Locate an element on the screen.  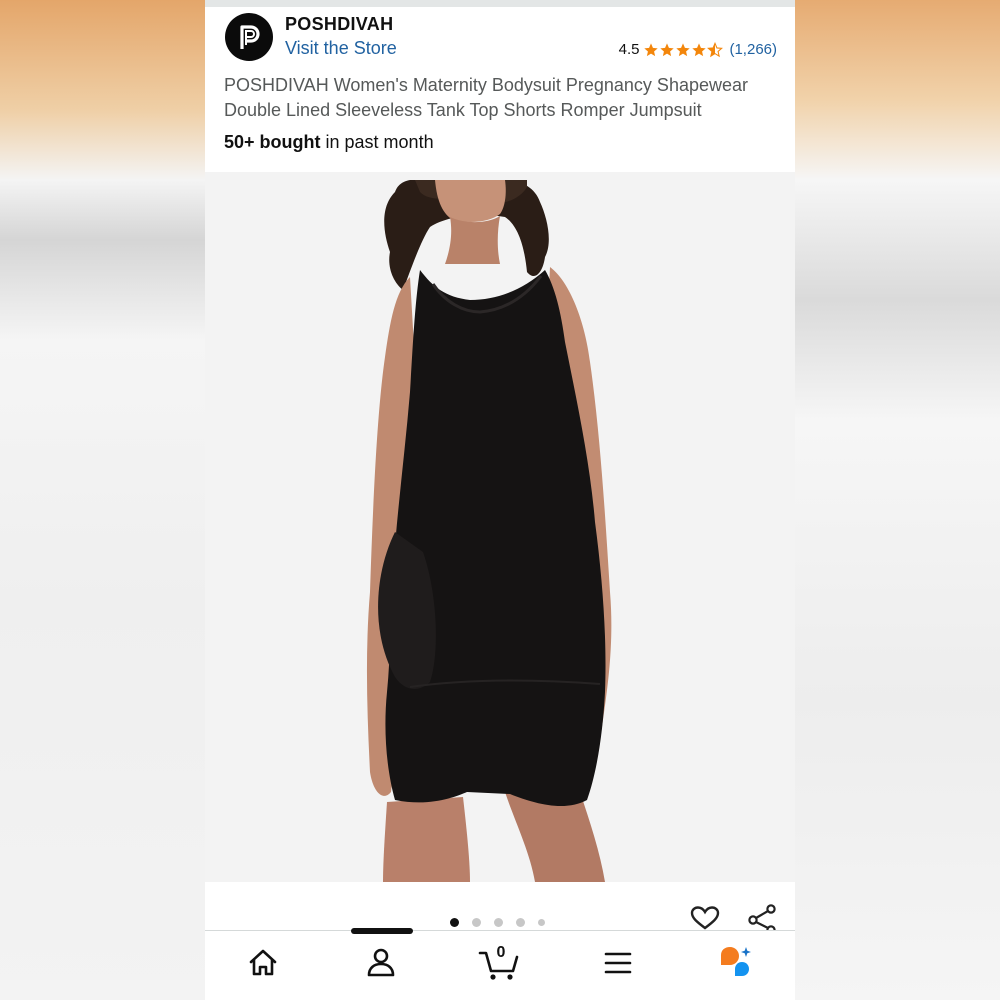
bought-count: 50+ bought is located at coordinates (272, 142).